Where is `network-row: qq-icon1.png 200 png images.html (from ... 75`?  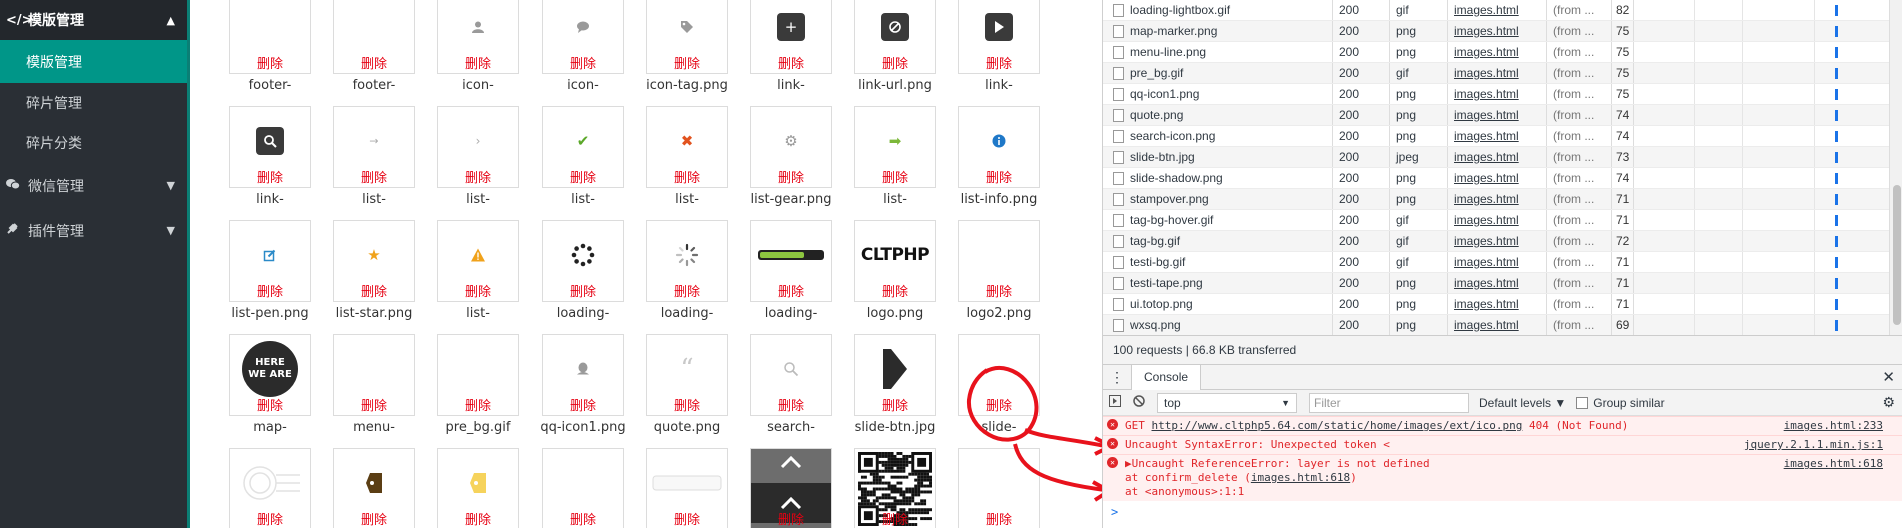 network-row: qq-icon1.png 200 png images.html (from ... 75 is located at coordinates (1502, 94).